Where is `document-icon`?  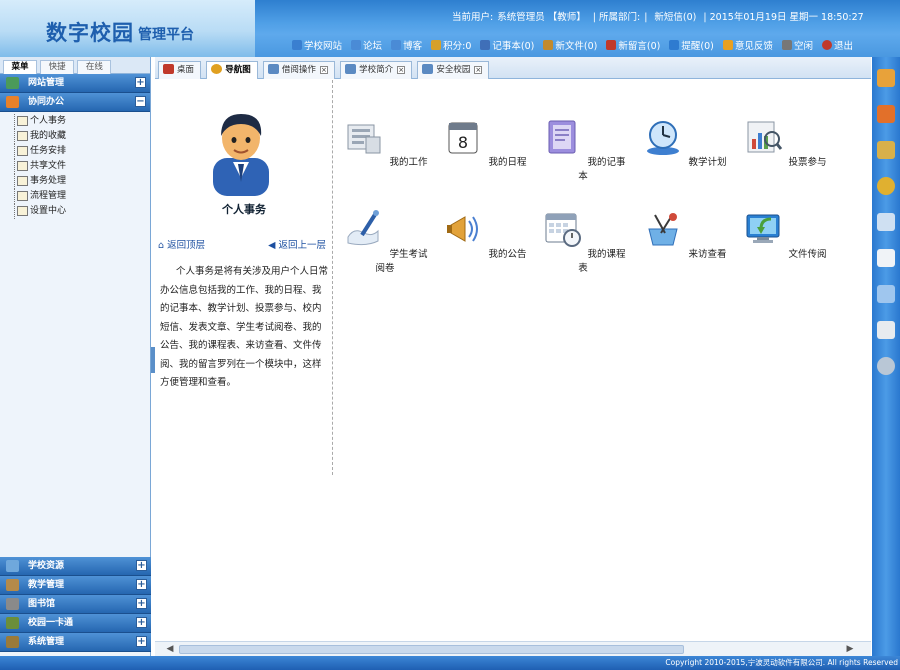
document-icon is located at coordinates (886, 258).